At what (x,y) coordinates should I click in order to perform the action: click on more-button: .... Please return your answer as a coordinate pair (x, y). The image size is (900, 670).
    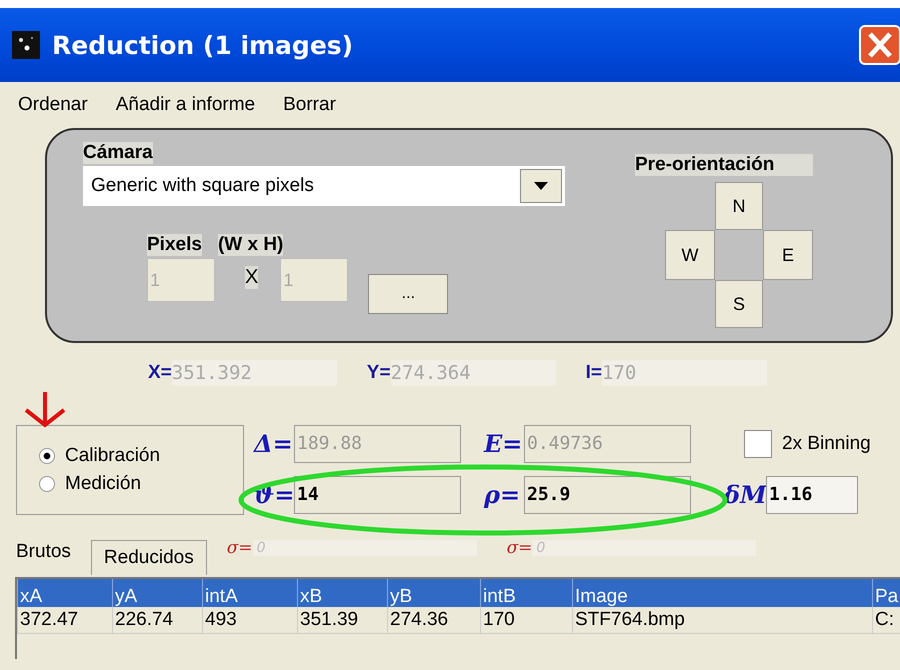
    Looking at the image, I should click on (408, 294).